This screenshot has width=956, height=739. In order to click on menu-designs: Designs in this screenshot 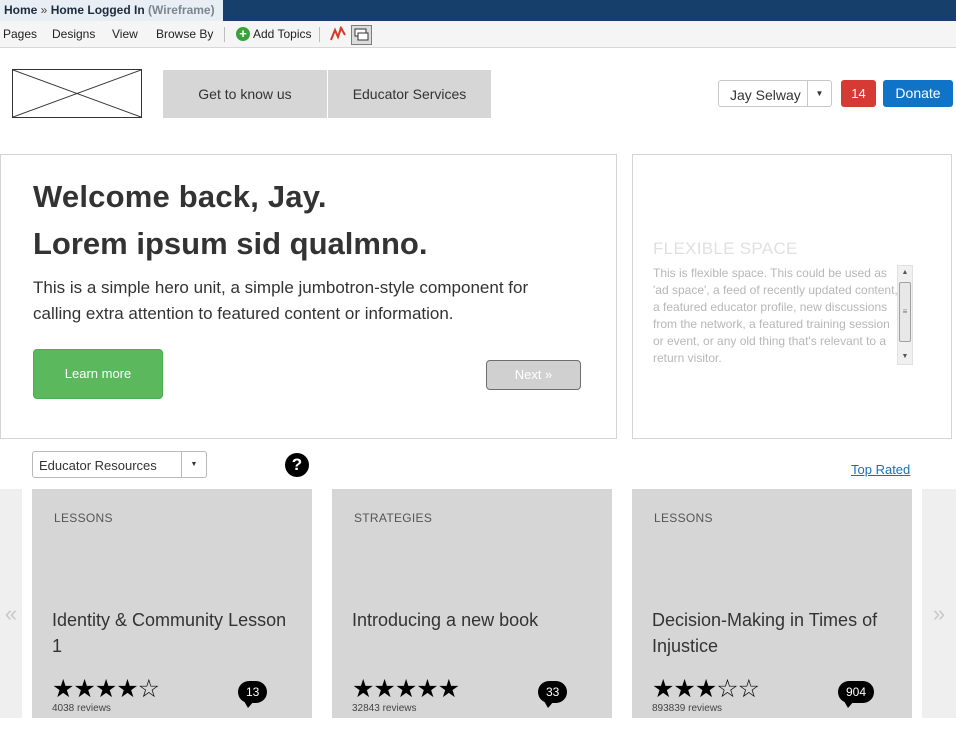, I will do `click(73, 34)`.